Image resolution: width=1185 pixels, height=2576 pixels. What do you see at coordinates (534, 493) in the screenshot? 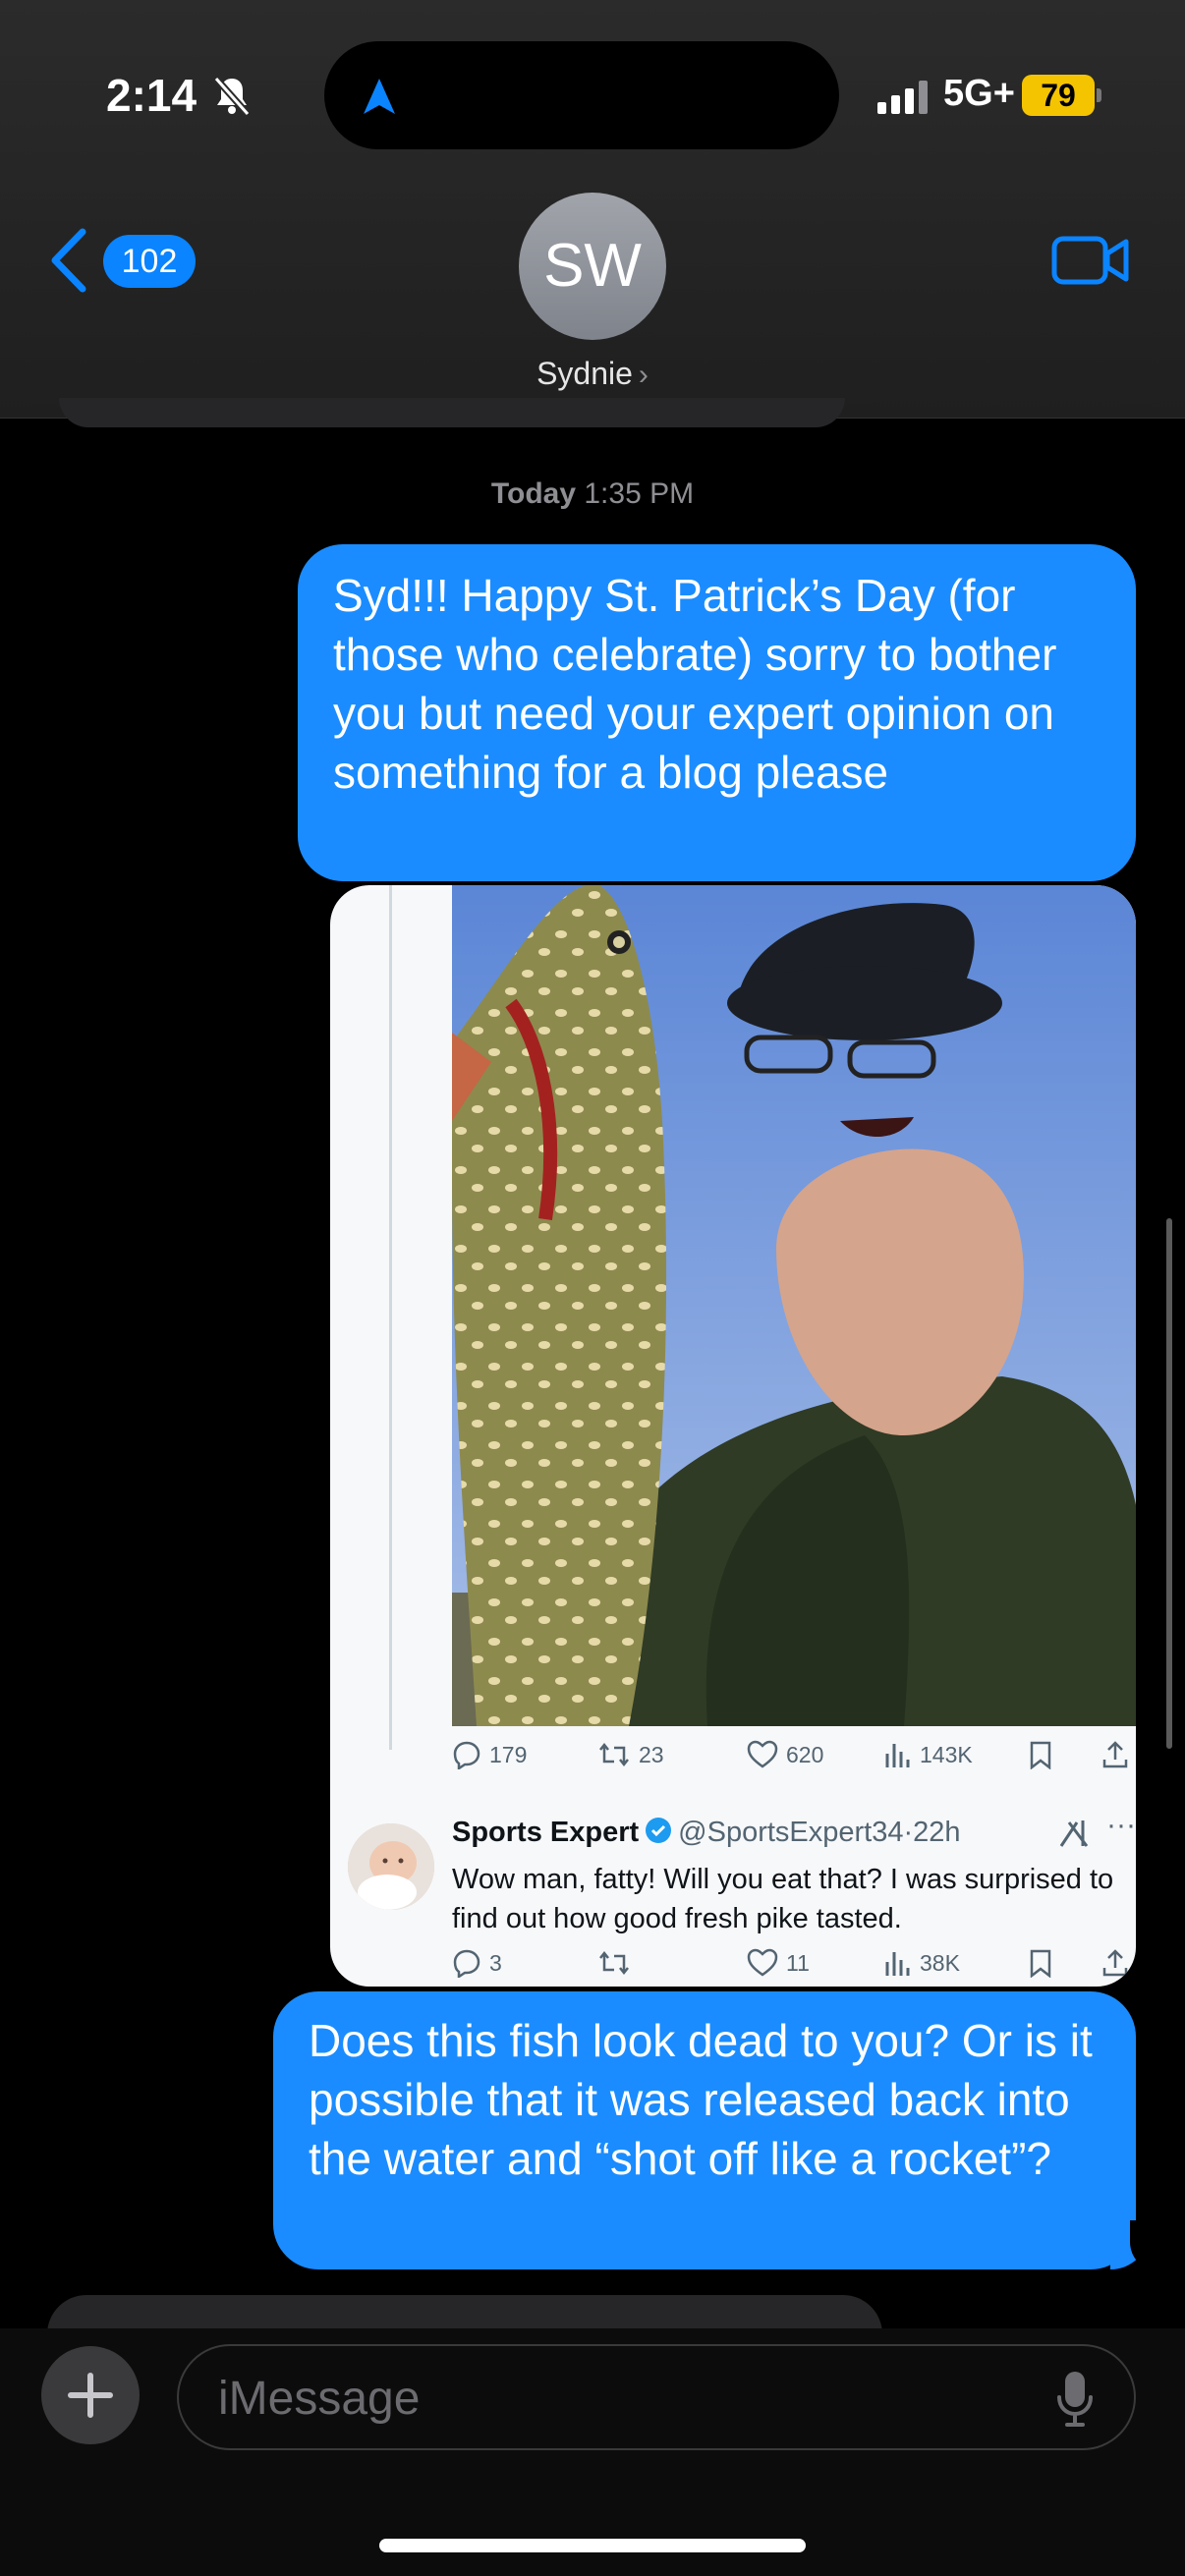
I see `timestamp-day: Today` at bounding box center [534, 493].